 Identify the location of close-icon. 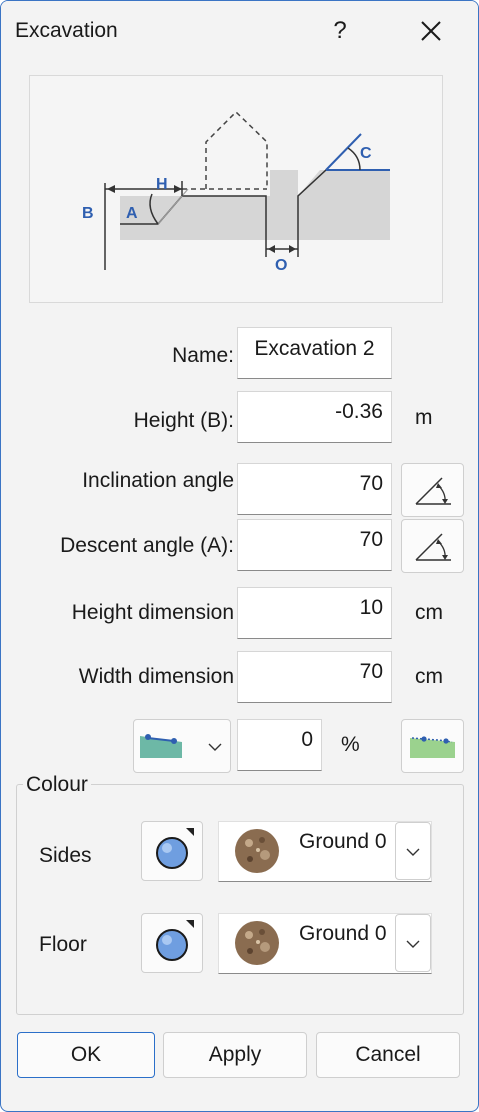
(431, 31).